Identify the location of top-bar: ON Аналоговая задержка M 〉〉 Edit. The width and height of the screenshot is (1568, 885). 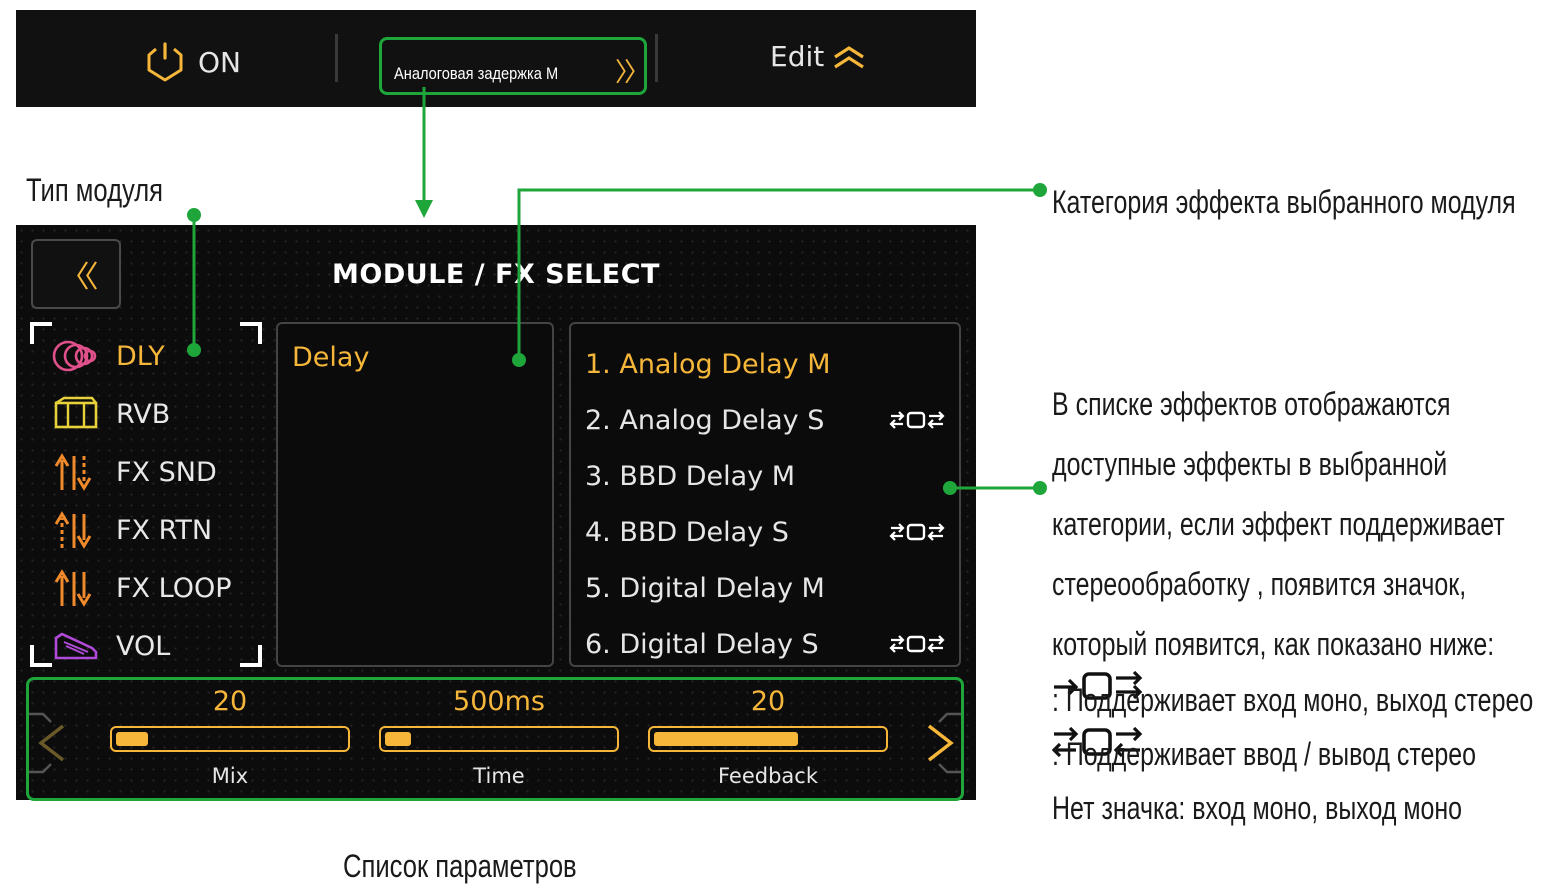
(496, 58).